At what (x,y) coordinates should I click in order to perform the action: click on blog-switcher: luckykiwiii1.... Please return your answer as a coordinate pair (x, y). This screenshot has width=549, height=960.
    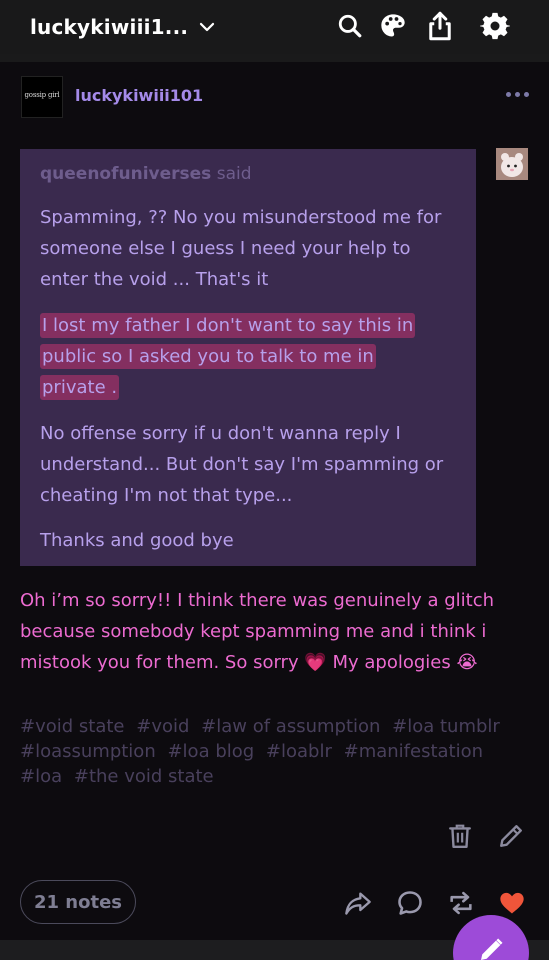
    Looking at the image, I should click on (123, 27).